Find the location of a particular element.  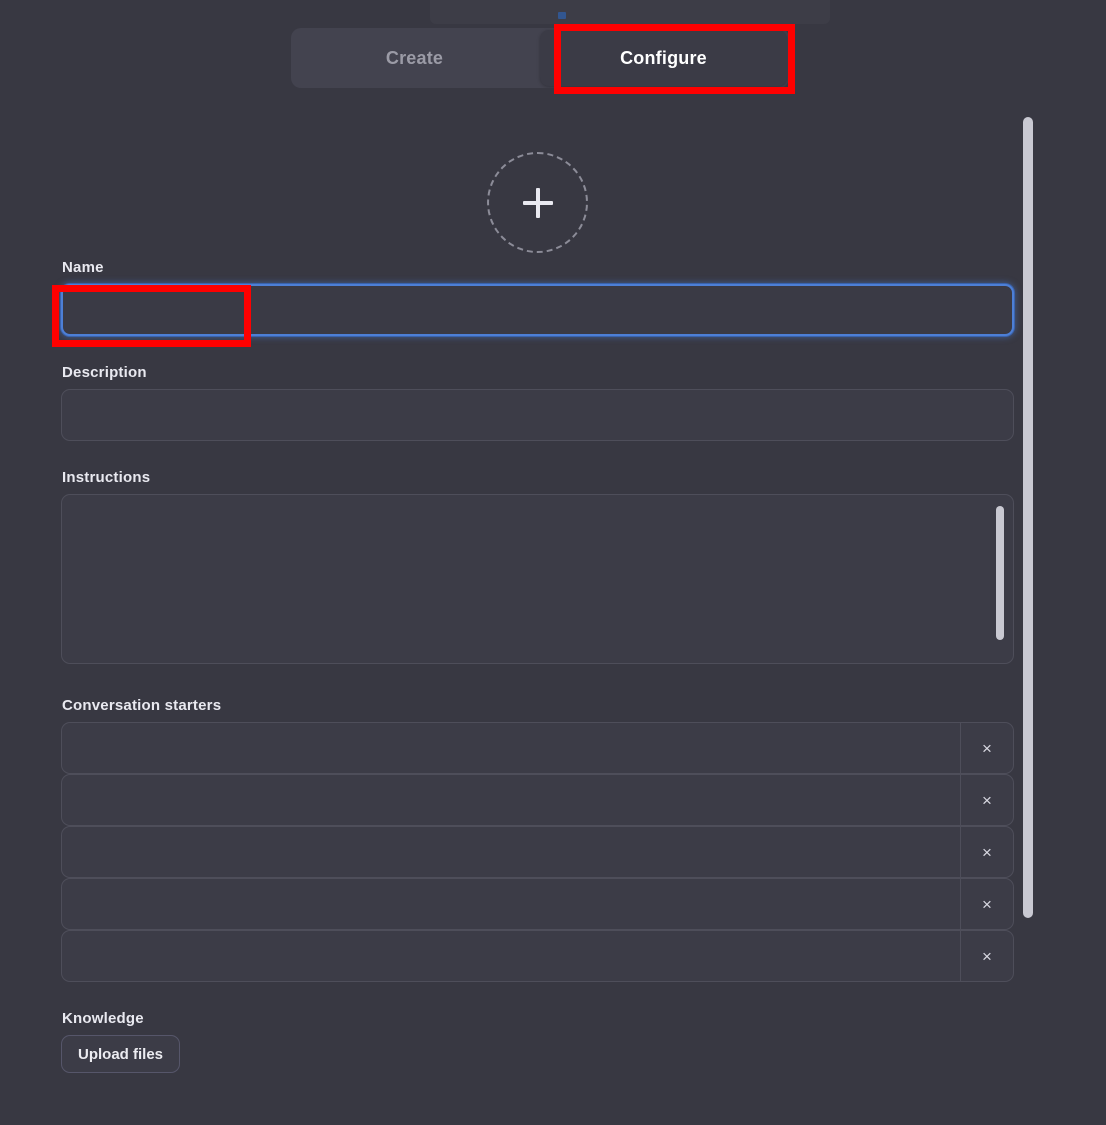

instructions-textarea is located at coordinates (537, 579).